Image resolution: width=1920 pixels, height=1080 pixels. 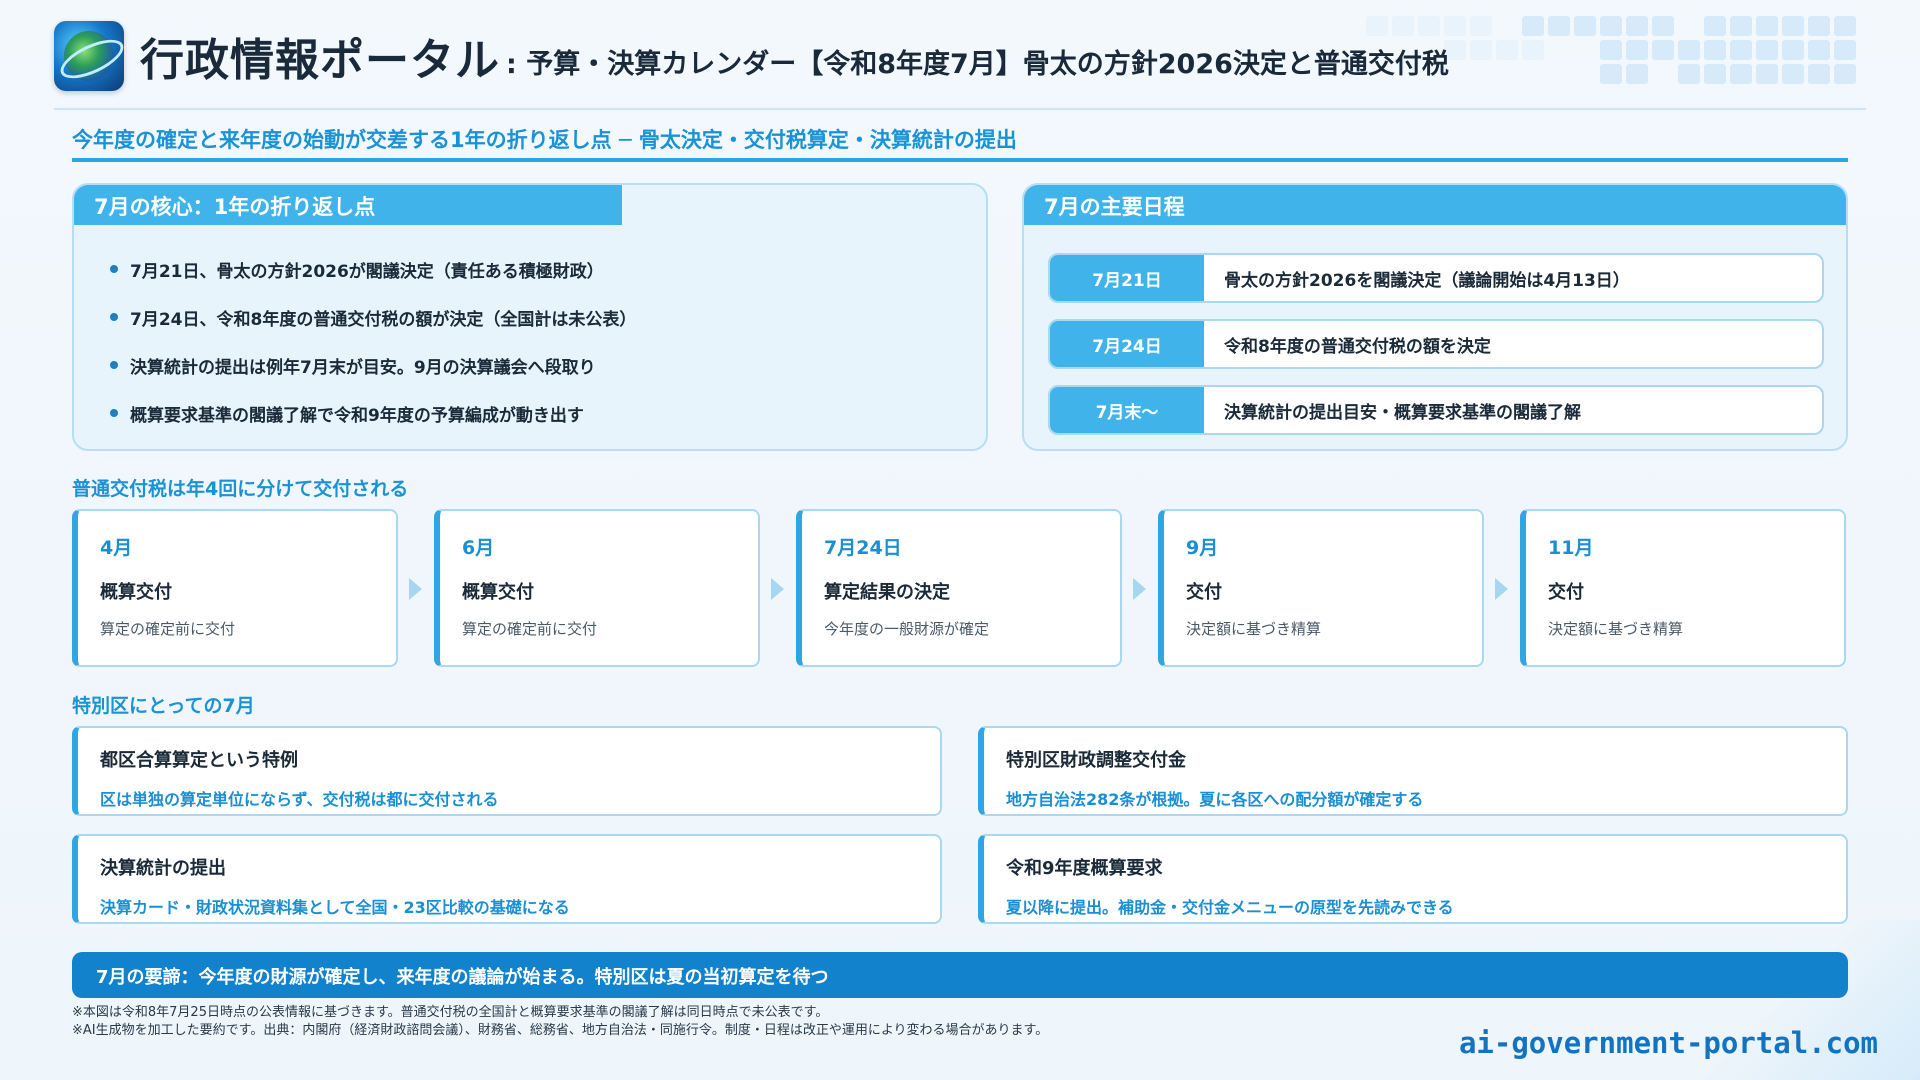 What do you see at coordinates (89, 56) in the screenshot?
I see `globe-logo-icon` at bounding box center [89, 56].